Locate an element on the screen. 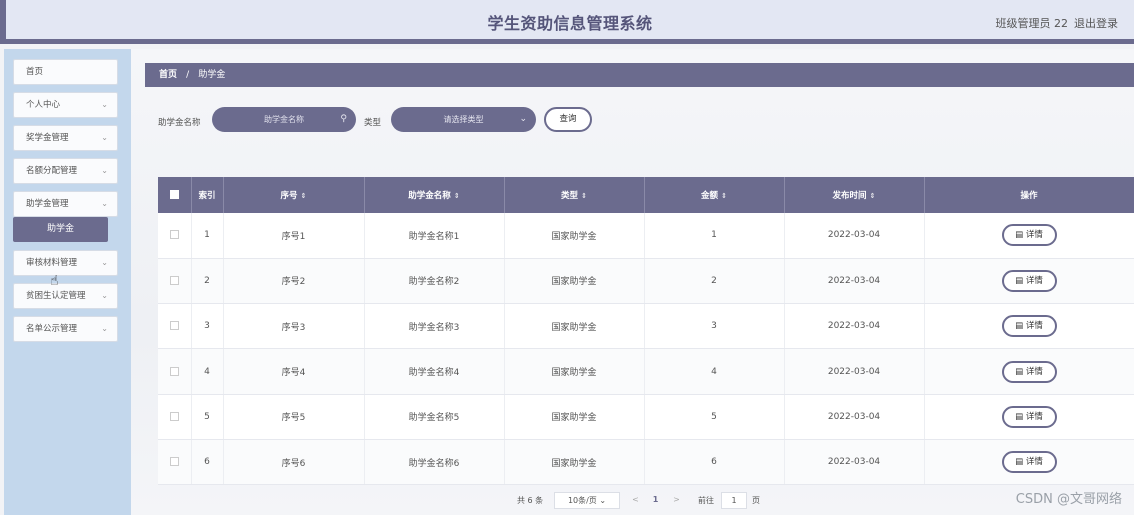 The height and width of the screenshot is (515, 1134). sidebar-item-label: 审核材料管理 is located at coordinates (52, 263).